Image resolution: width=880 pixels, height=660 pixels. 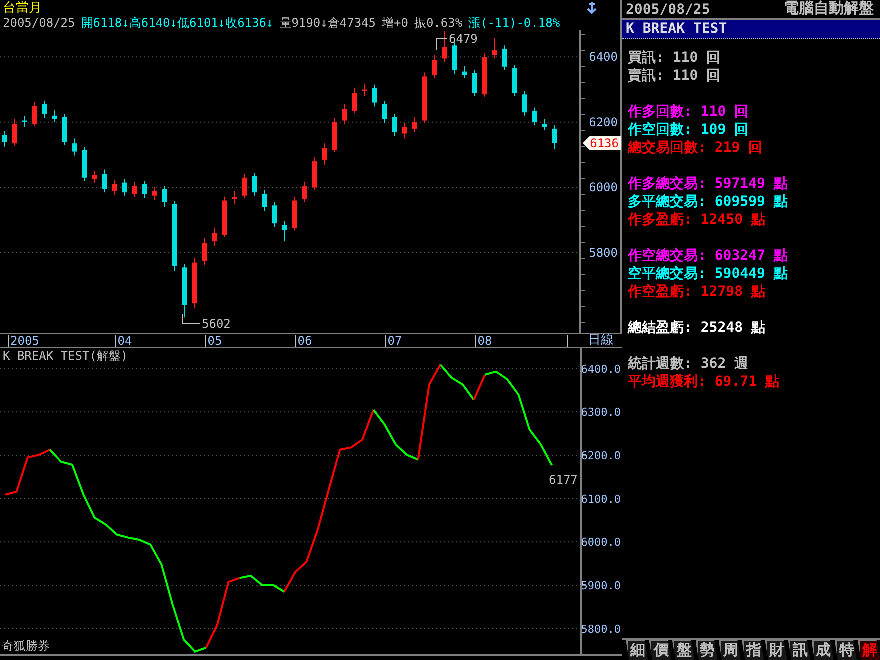 I want to click on report-line: 空平總交易: 590449 點, so click(x=708, y=274).